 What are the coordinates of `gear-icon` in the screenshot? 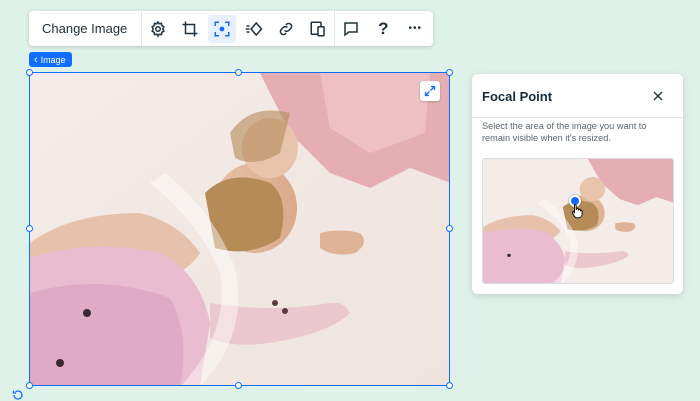 It's located at (158, 28).